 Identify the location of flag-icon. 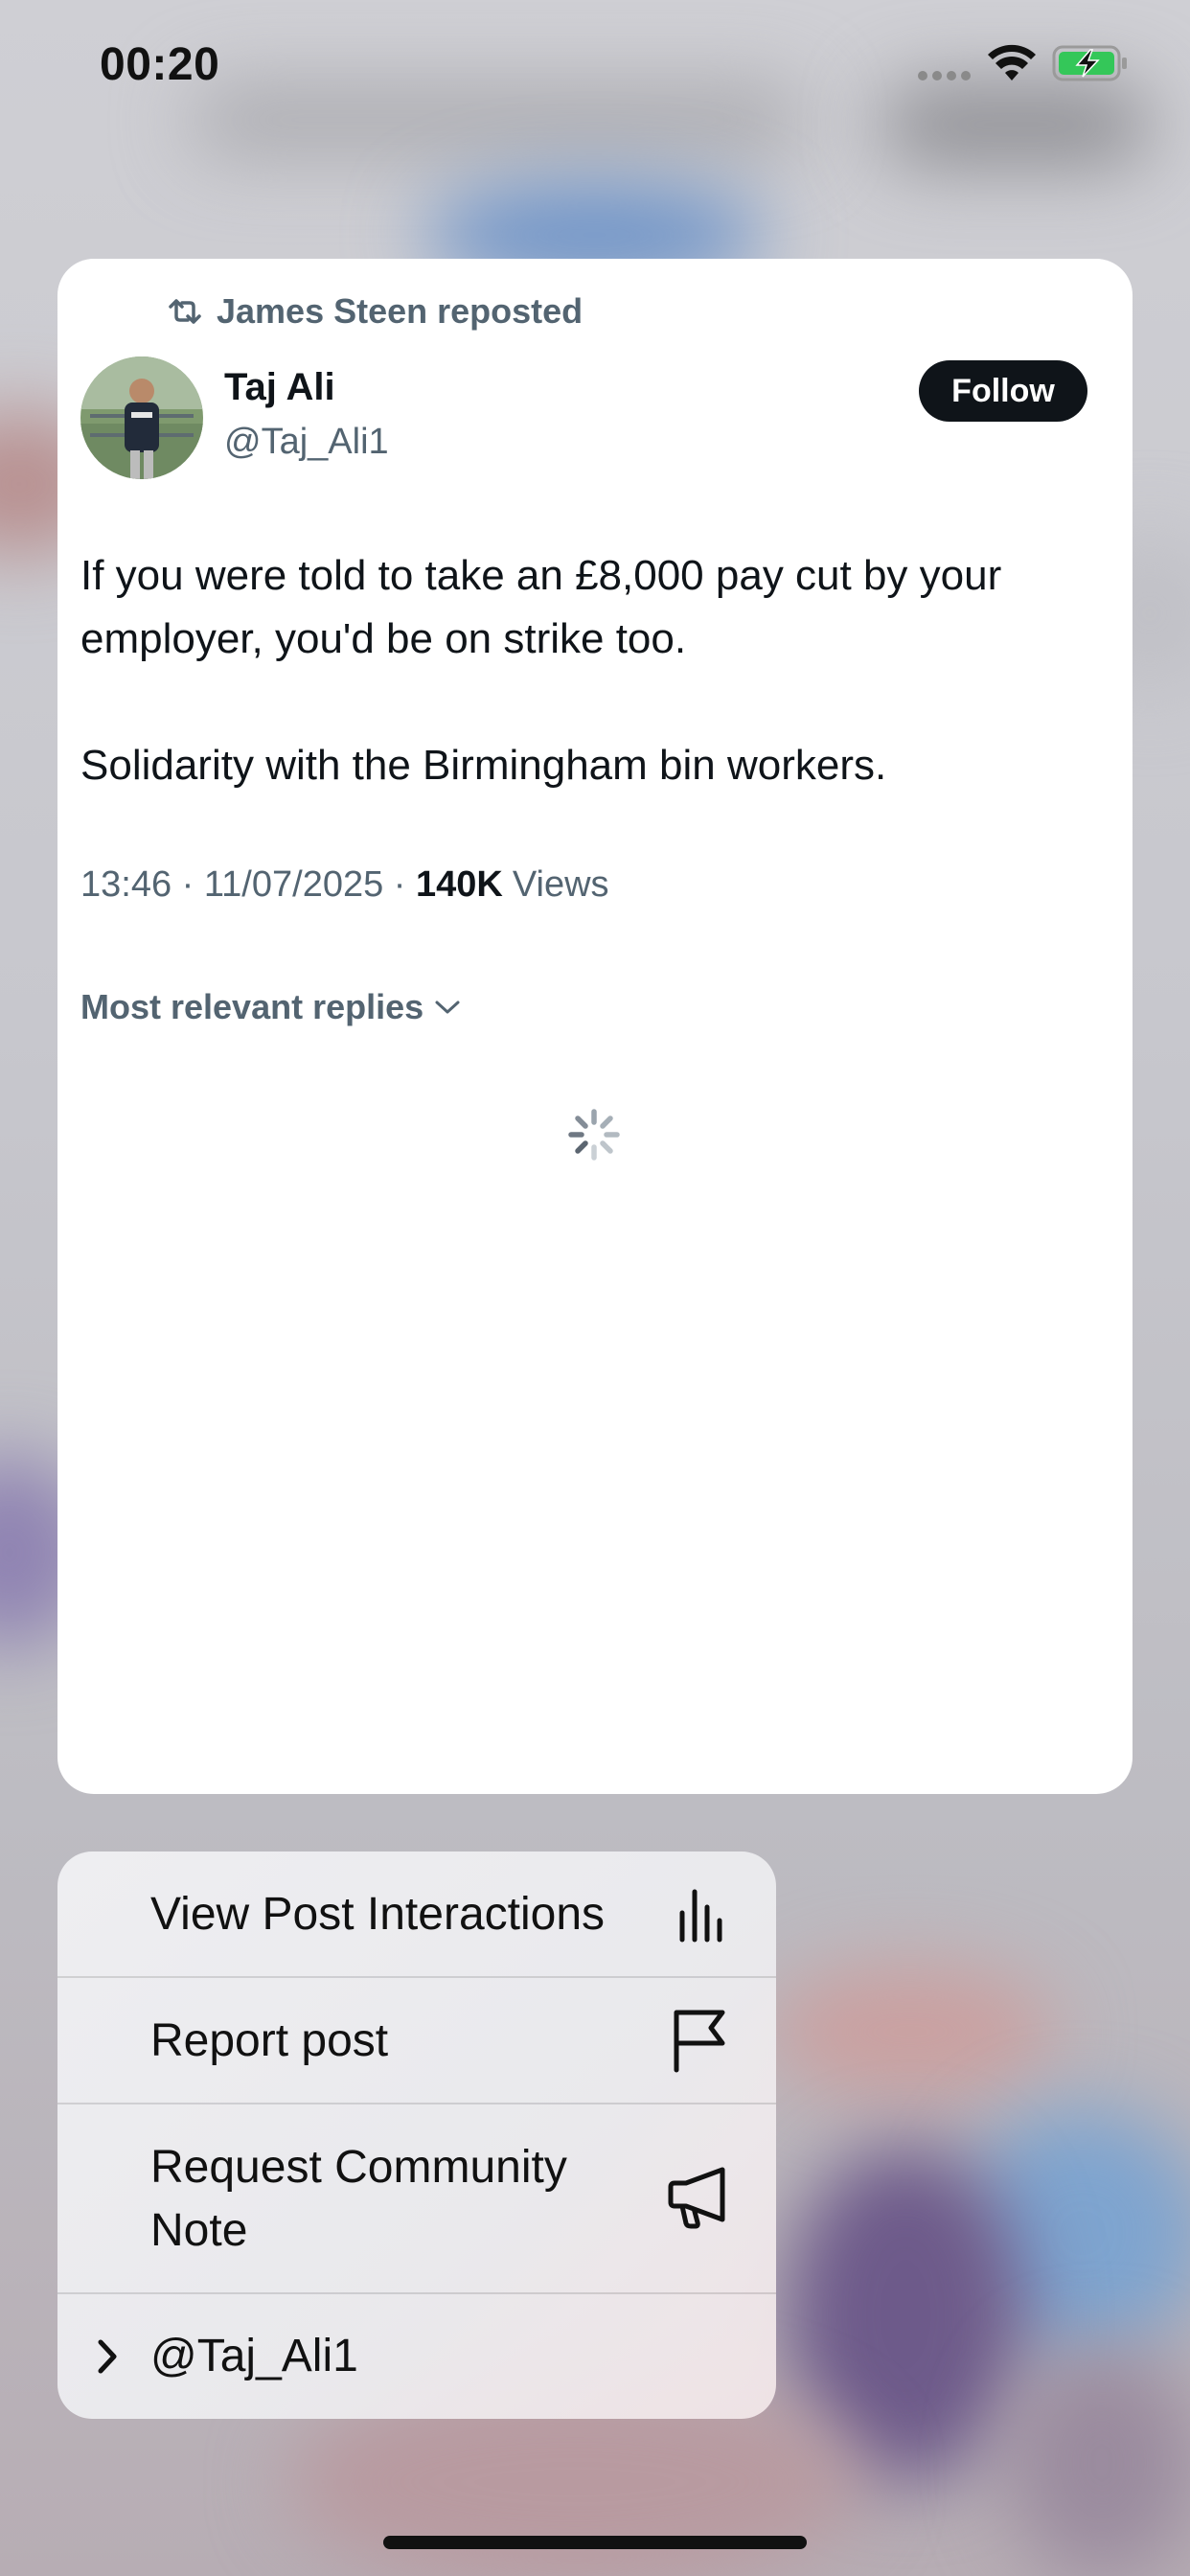
(700, 2042).